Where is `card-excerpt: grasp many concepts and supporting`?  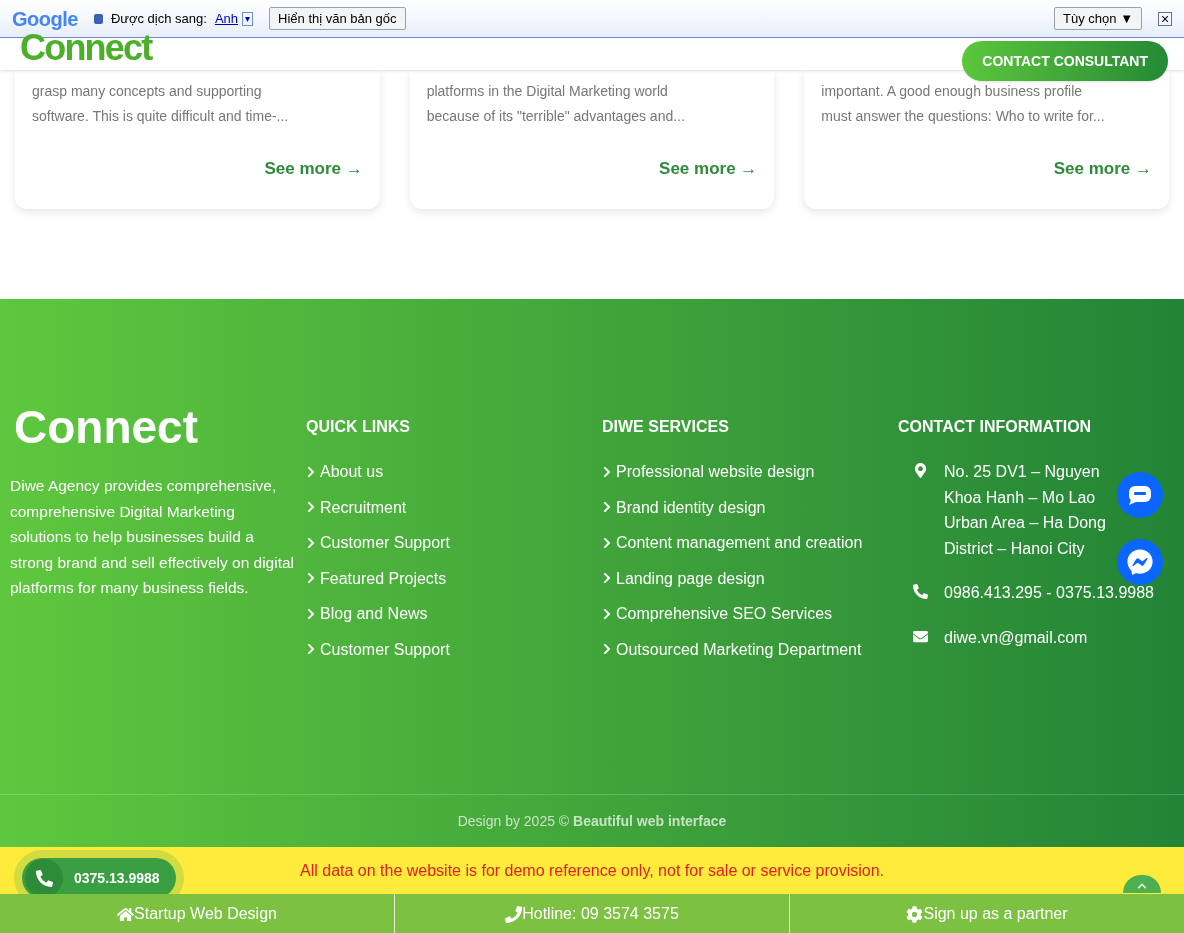 card-excerpt: grasp many concepts and supporting is located at coordinates (147, 91).